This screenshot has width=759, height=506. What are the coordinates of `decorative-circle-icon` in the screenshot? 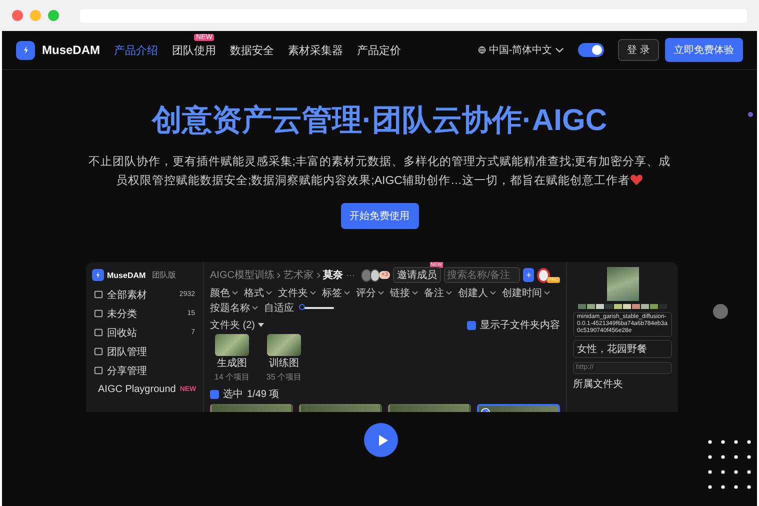 It's located at (720, 311).